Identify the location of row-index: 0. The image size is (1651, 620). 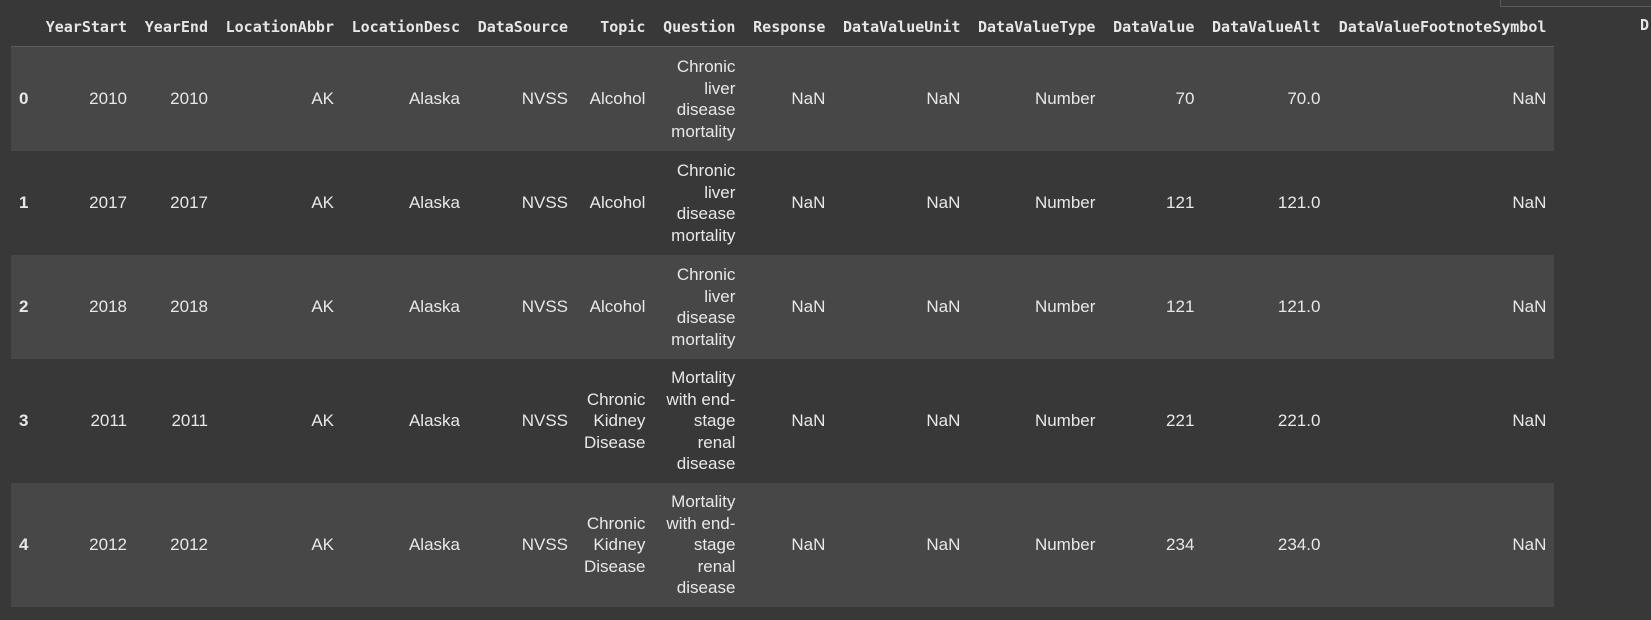
(24, 98).